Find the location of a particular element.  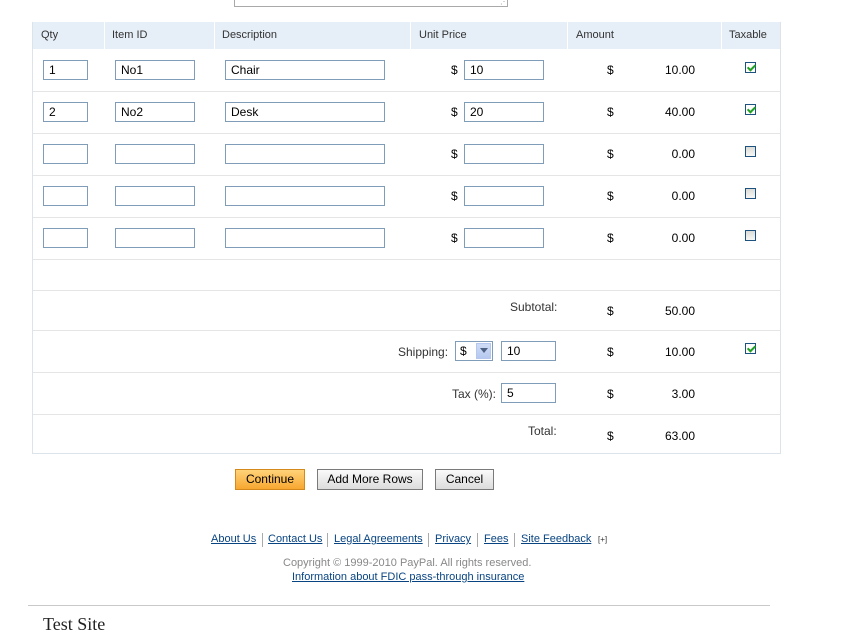

header-unit-price: Unit Price is located at coordinates (443, 35).